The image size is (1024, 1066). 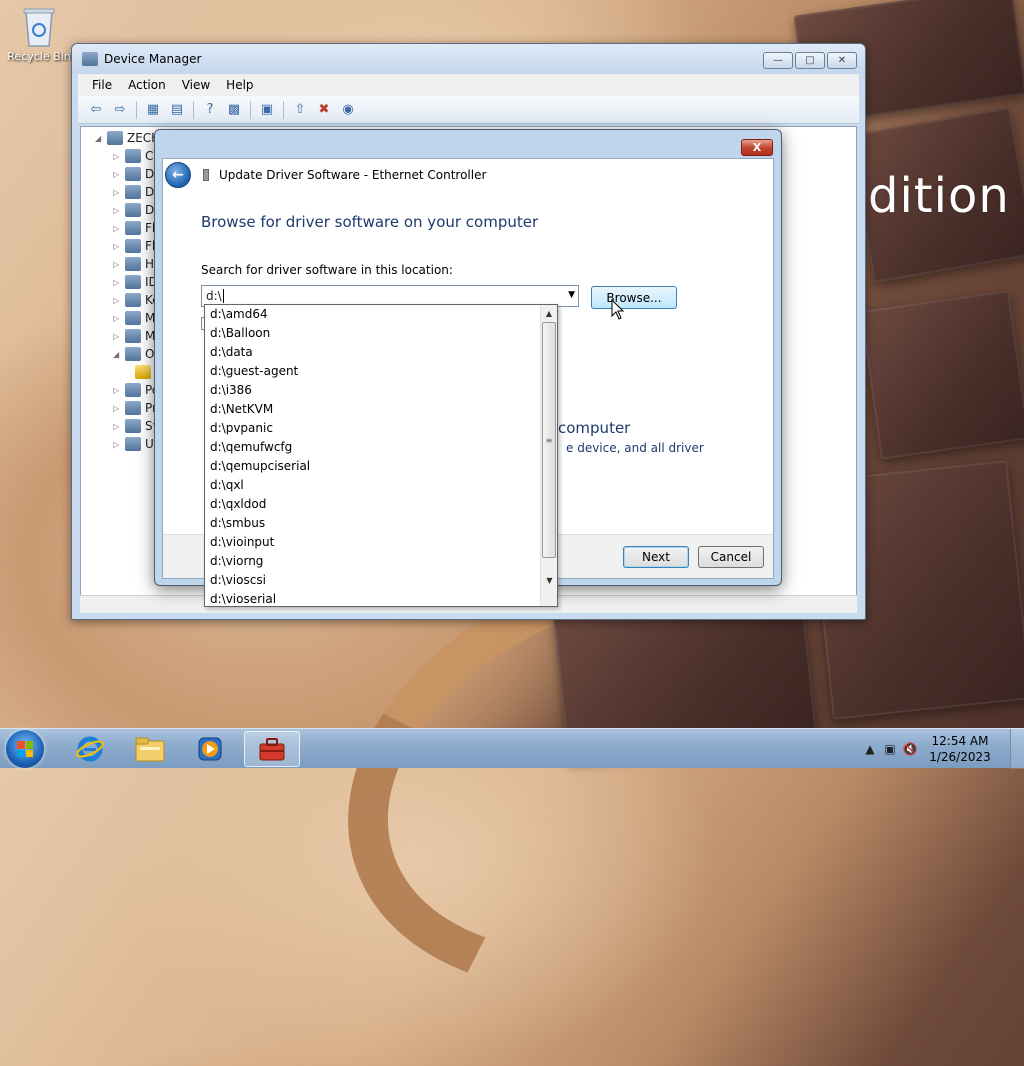 I want to click on device-category-icon, so click(x=133, y=444).